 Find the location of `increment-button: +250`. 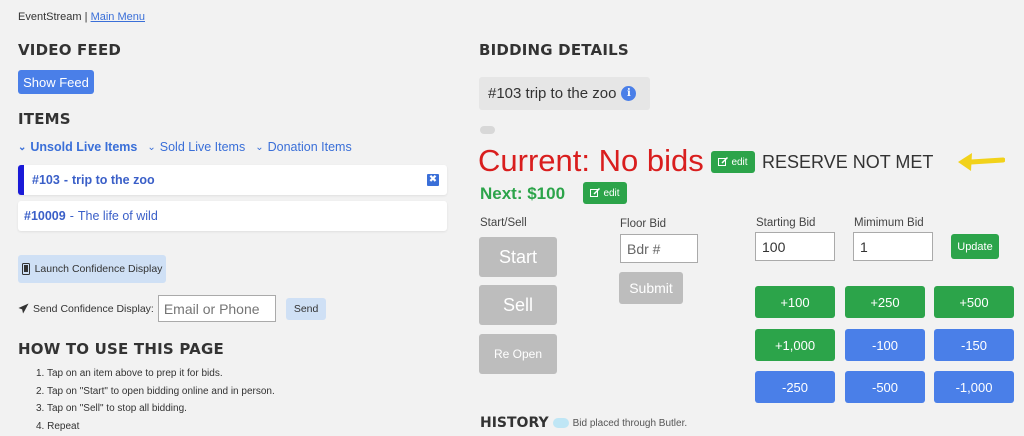

increment-button: +250 is located at coordinates (885, 302).